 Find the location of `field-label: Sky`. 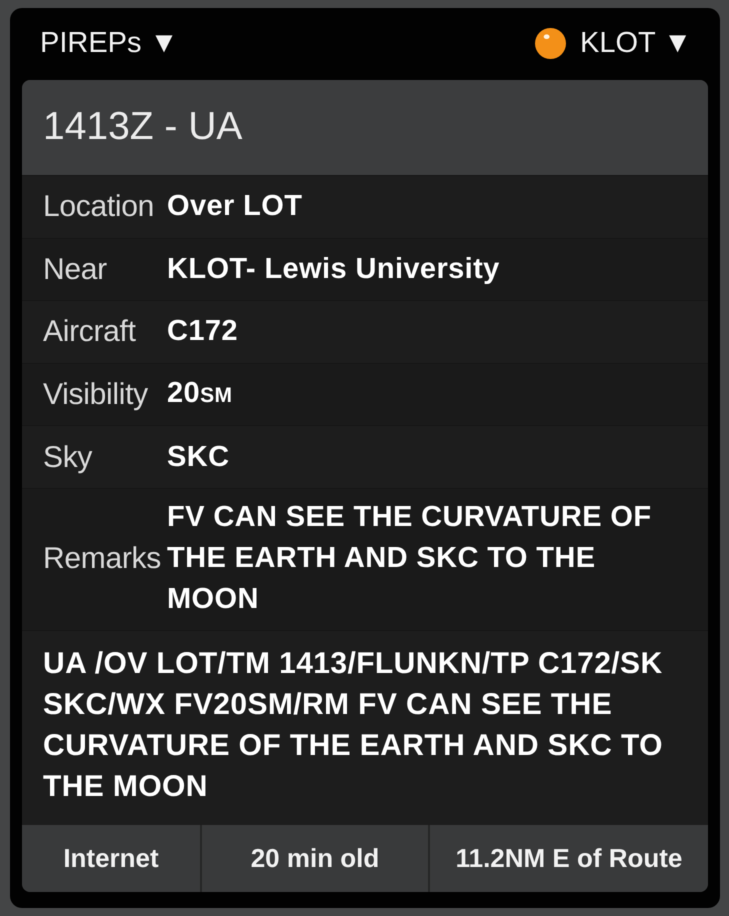

field-label: Sky is located at coordinates (68, 458).